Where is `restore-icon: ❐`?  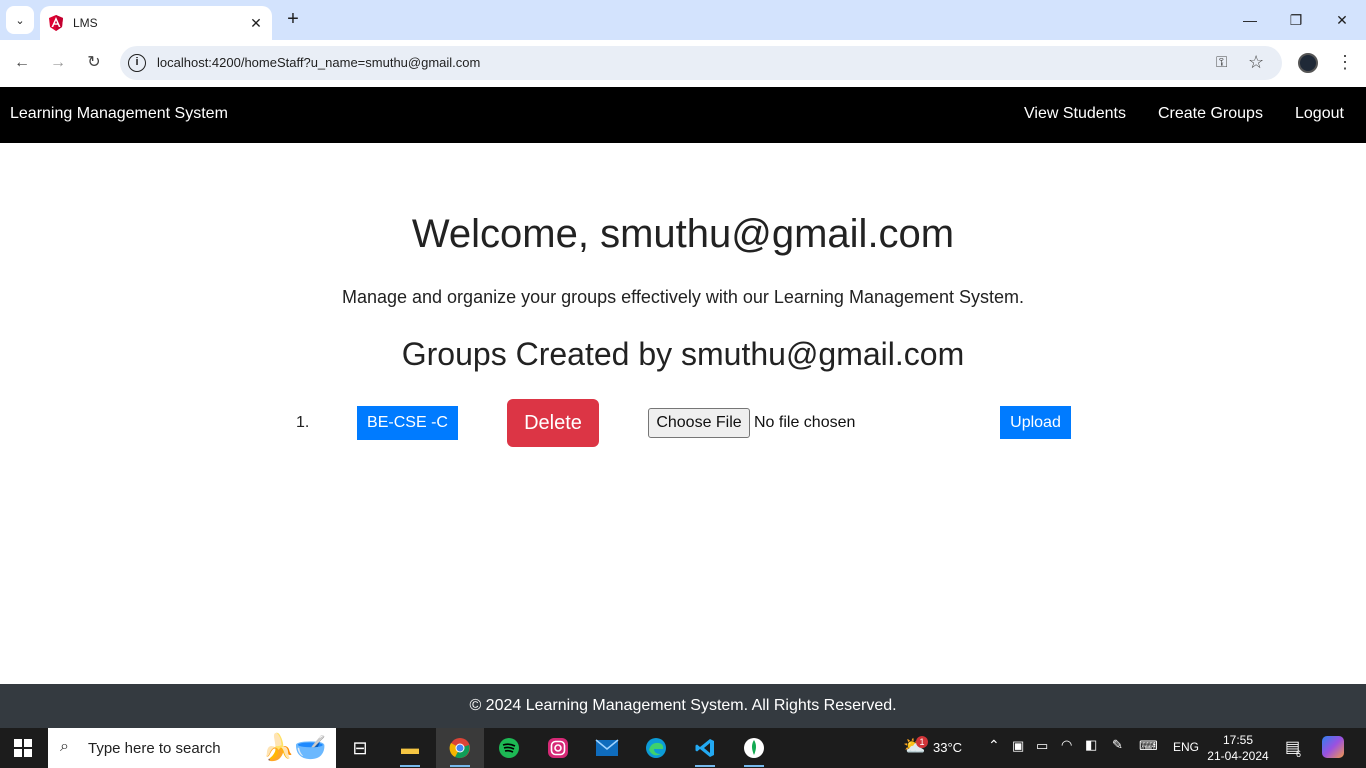 restore-icon: ❐ is located at coordinates (1296, 20).